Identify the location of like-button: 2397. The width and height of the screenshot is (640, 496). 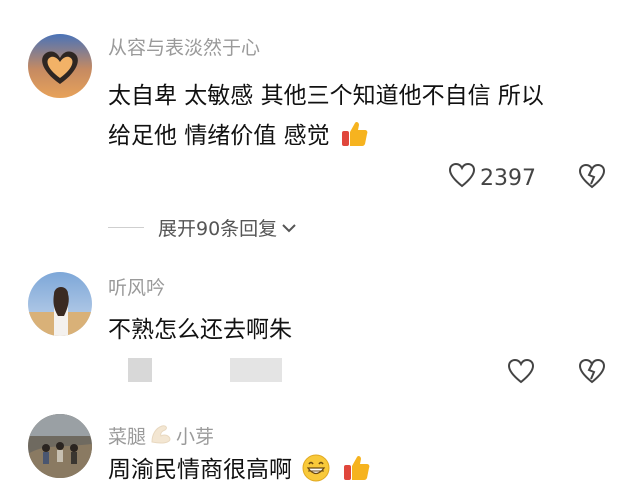
(492, 178).